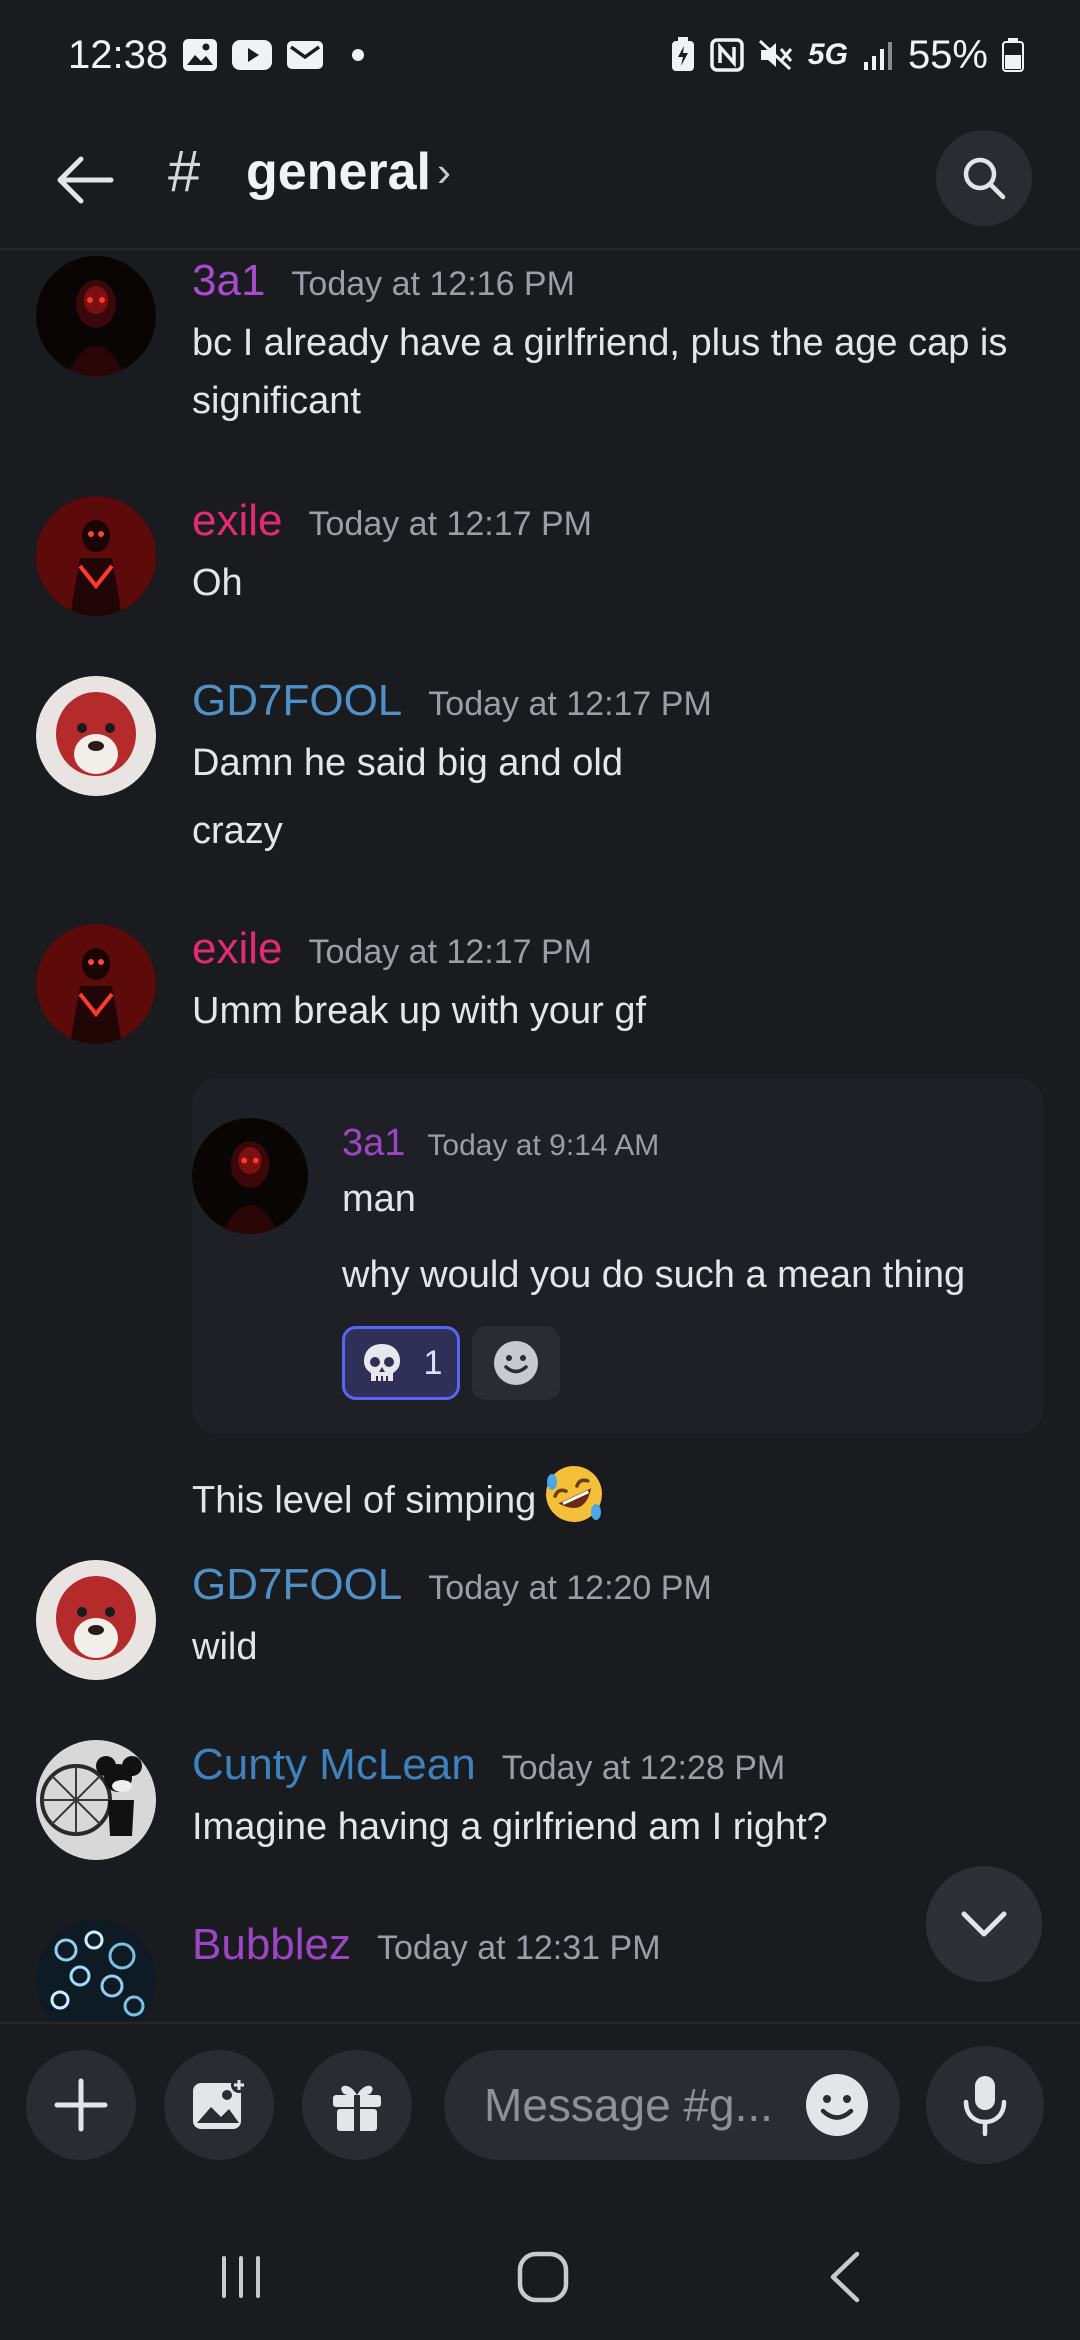 The image size is (1080, 2340). I want to click on message-text: Oh, so click(217, 583).